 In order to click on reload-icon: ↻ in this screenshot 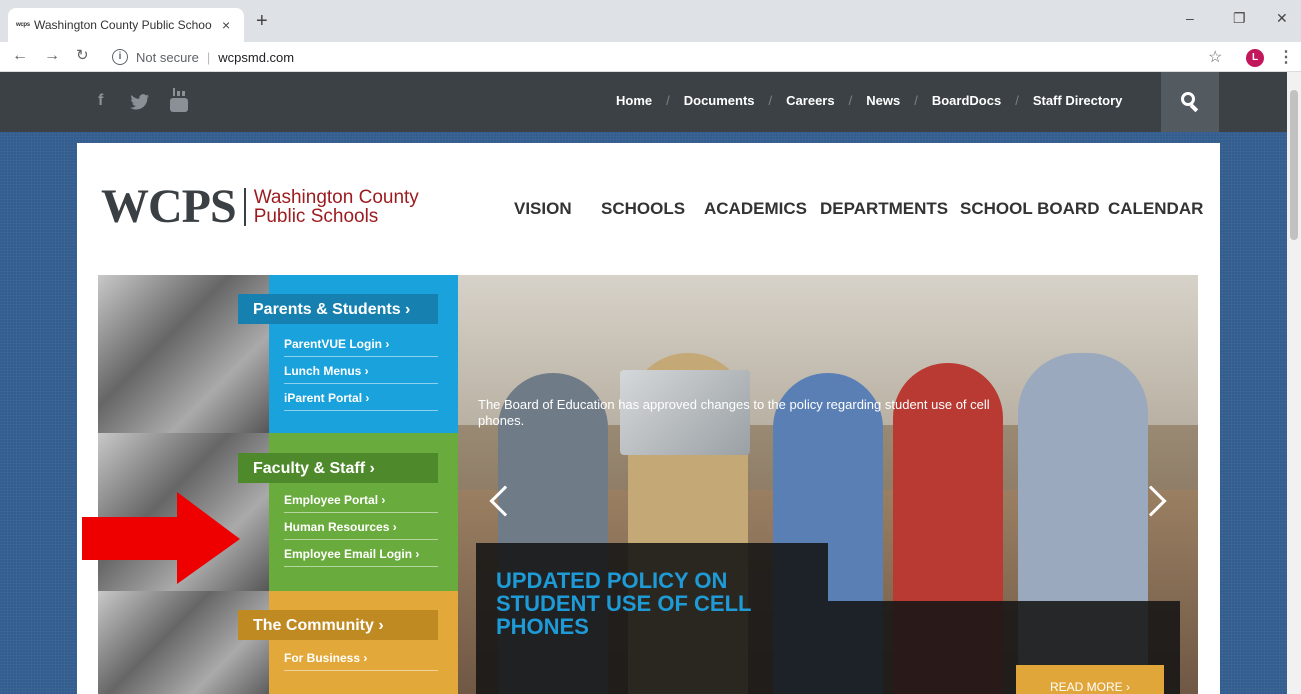, I will do `click(82, 56)`.